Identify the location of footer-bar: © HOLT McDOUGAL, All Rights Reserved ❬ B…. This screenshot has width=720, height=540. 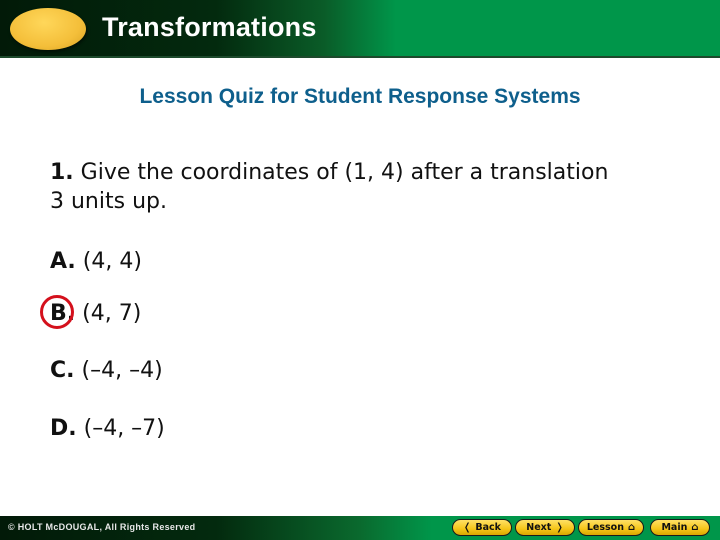
(360, 528).